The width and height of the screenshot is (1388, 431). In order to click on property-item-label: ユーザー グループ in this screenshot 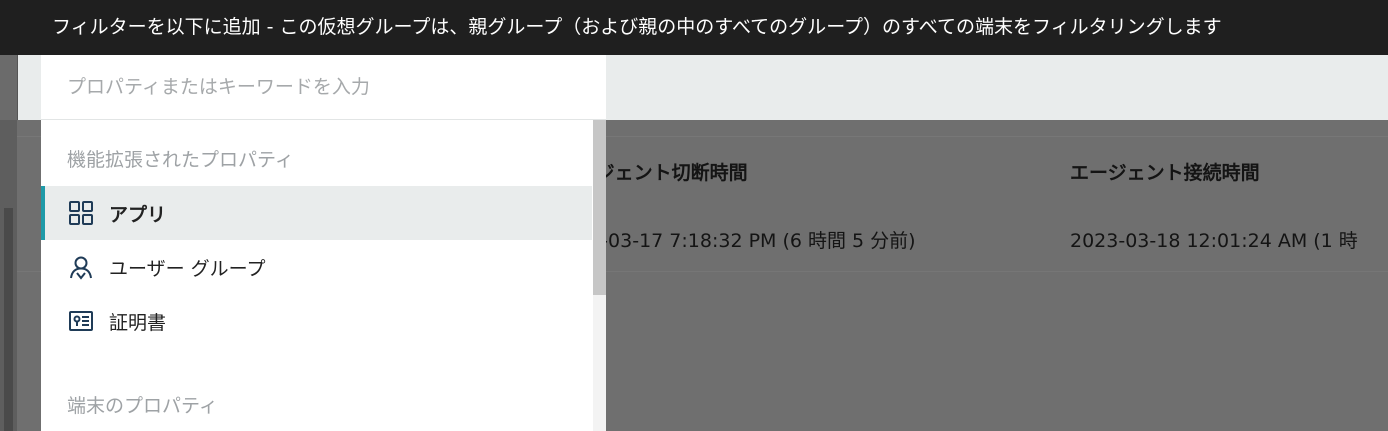, I will do `click(187, 268)`.